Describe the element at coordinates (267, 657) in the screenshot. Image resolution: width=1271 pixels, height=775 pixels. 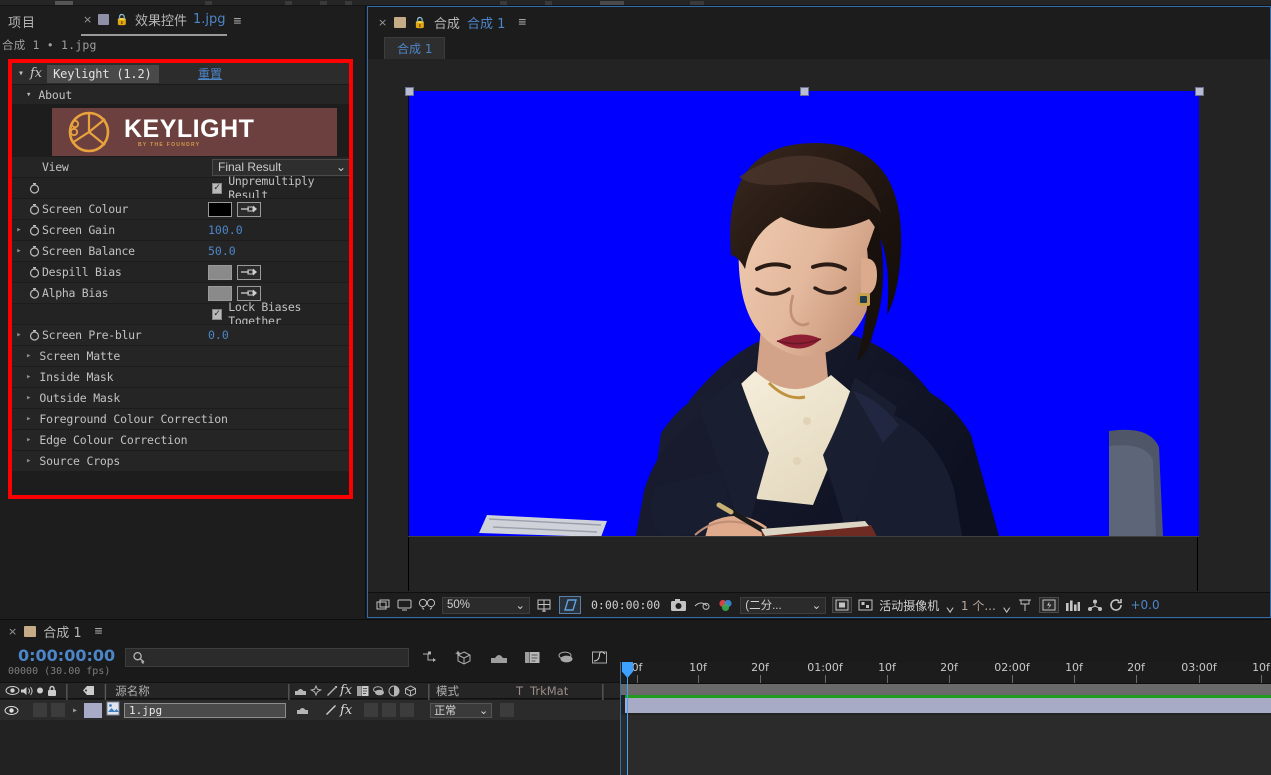
I see `search-input` at that location.